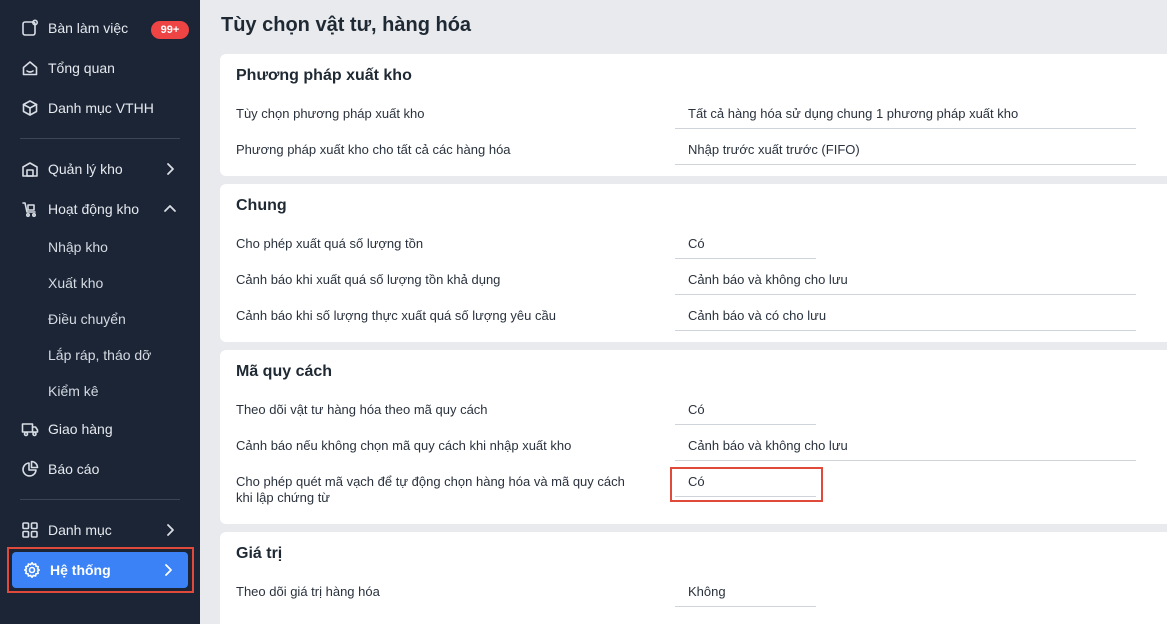  What do you see at coordinates (75, 283) in the screenshot?
I see `sidebar-subitem-xuat-kho: Xuất kho` at bounding box center [75, 283].